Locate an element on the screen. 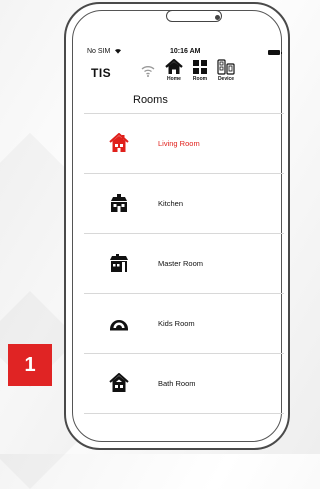 Image resolution: width=320 pixels, height=489 pixels. status-time: 10:16 AM is located at coordinates (185, 51).